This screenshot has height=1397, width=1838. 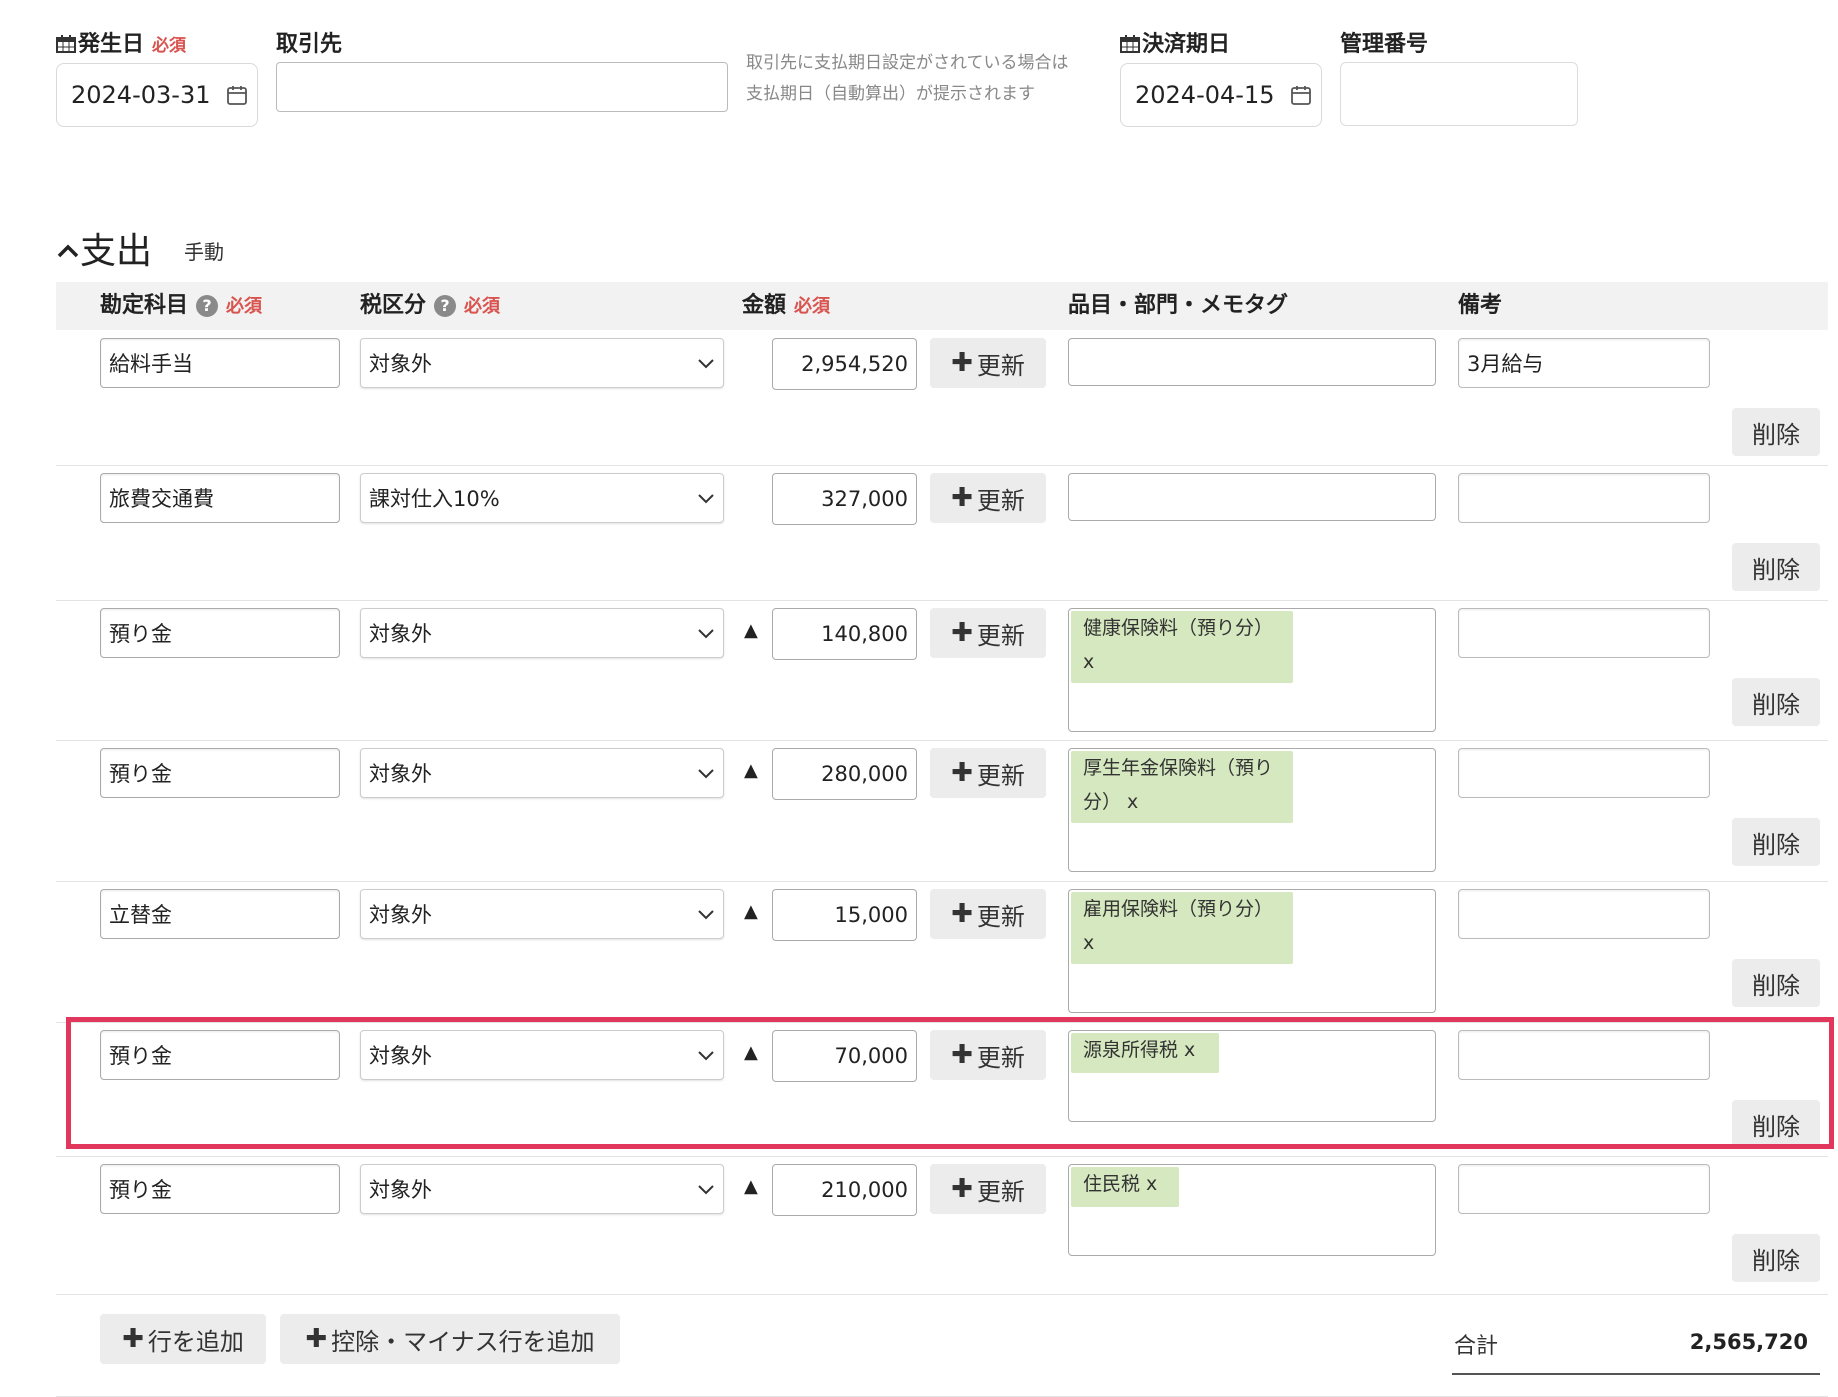 What do you see at coordinates (502, 87) in the screenshot?
I see `partner-input` at bounding box center [502, 87].